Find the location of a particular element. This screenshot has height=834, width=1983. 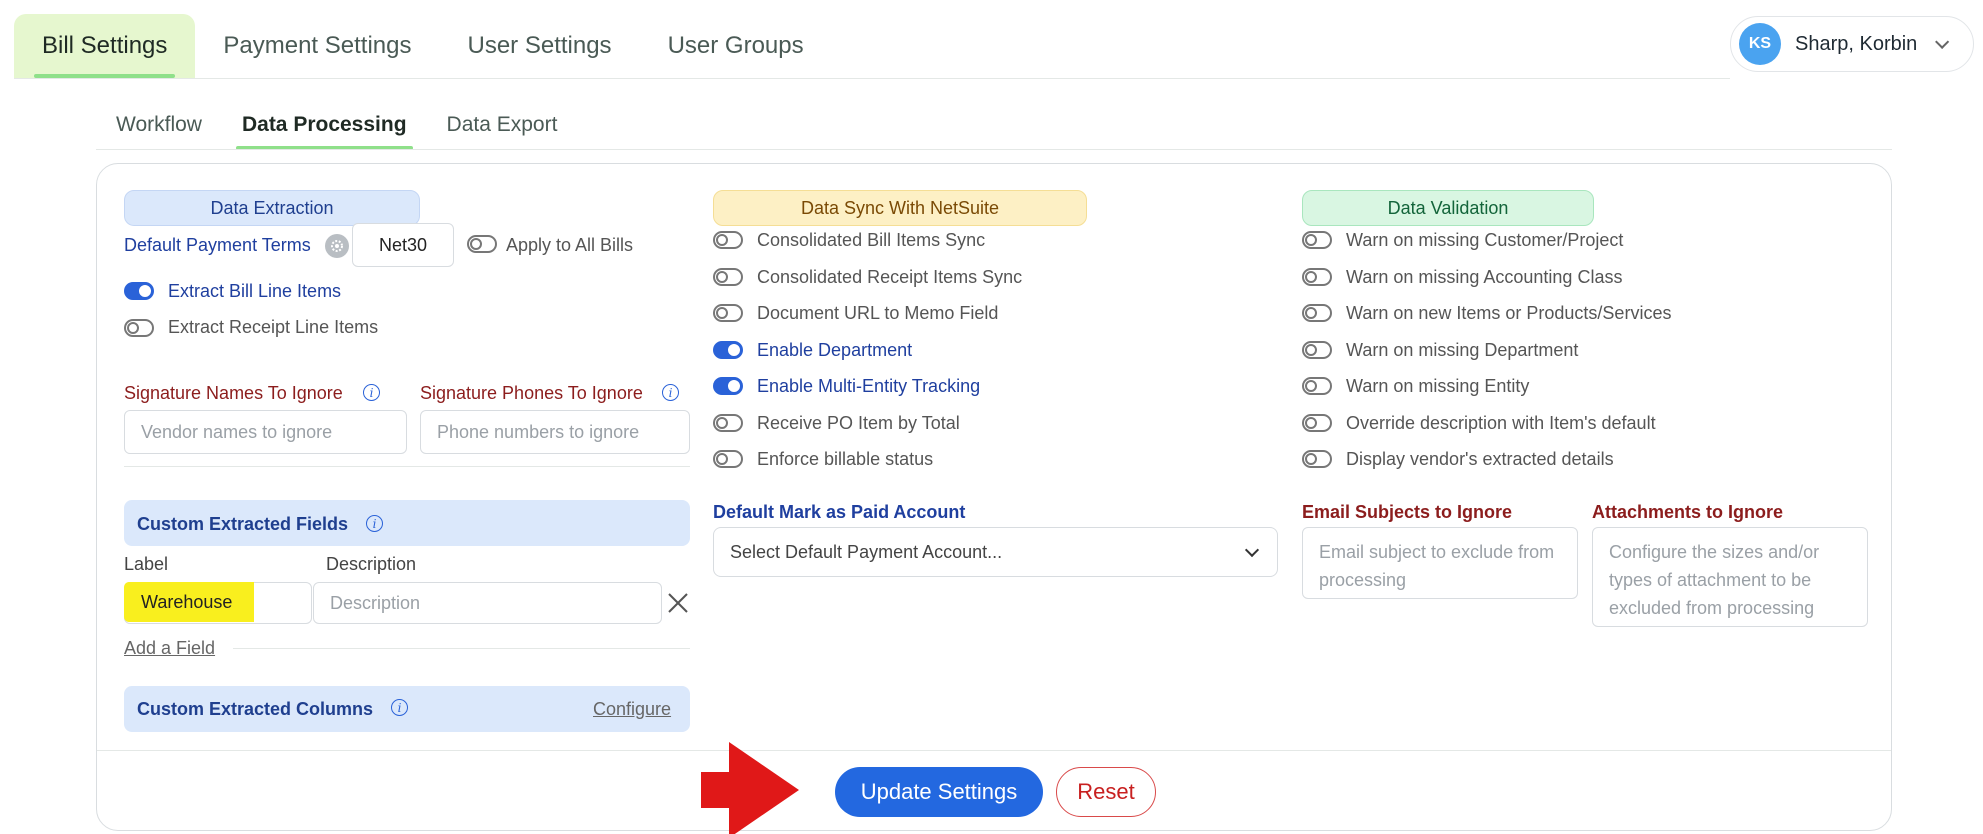

extract-receipt-lines-toggle is located at coordinates (139, 328).